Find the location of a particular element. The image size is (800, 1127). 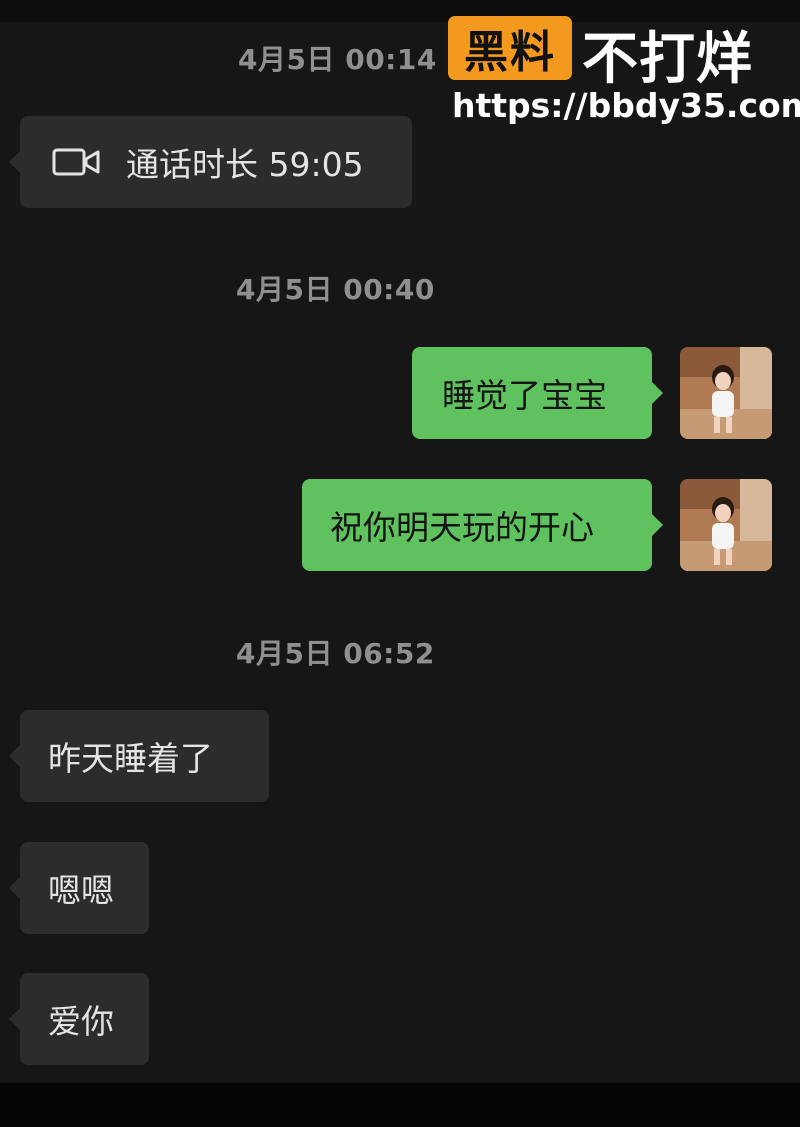

bottom-bar is located at coordinates (400, 1105).